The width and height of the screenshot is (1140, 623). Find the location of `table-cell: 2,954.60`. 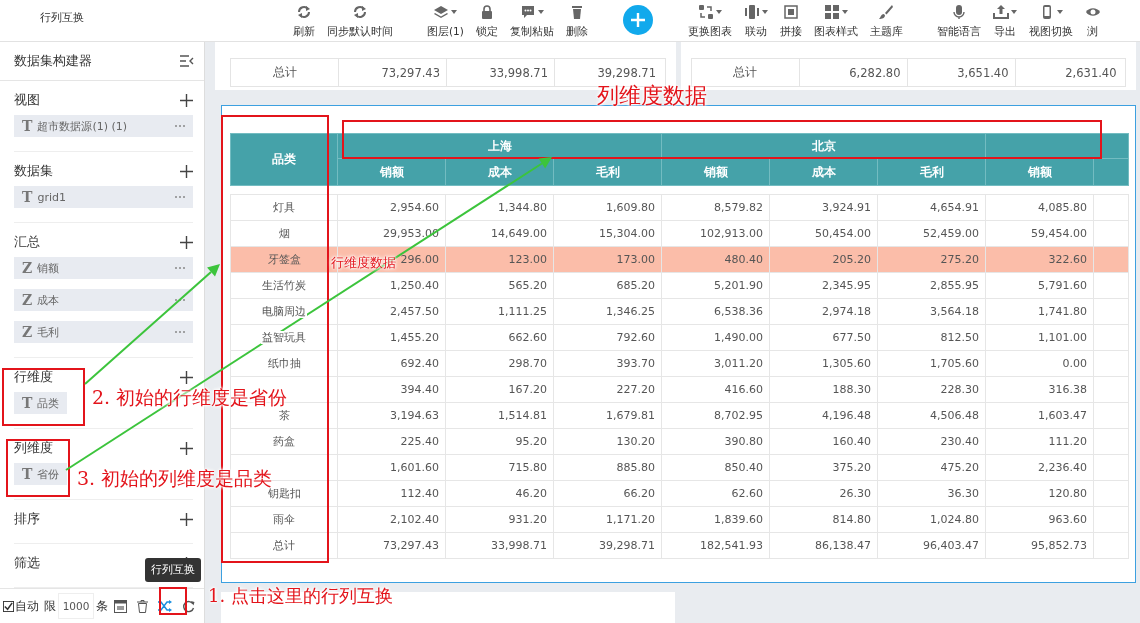

table-cell: 2,954.60 is located at coordinates (391, 207).